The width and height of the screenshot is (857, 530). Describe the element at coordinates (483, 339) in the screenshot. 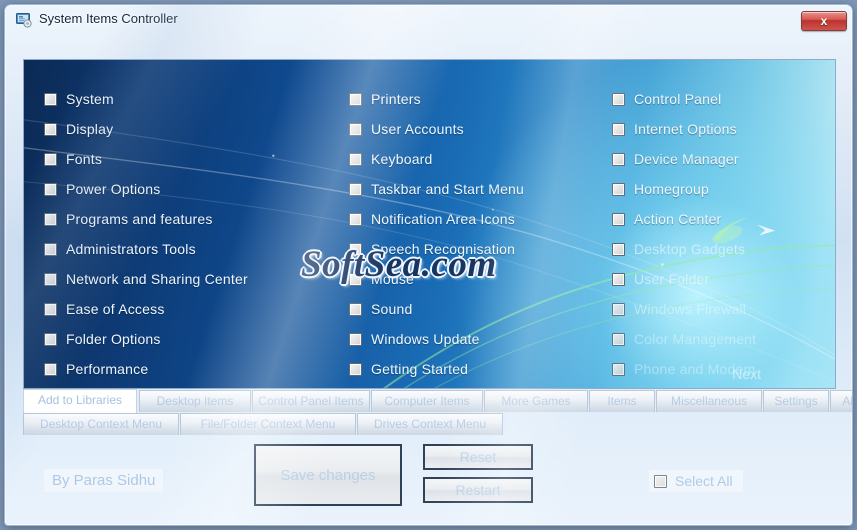

I see `item-checkbox-row: Windows Update` at that location.